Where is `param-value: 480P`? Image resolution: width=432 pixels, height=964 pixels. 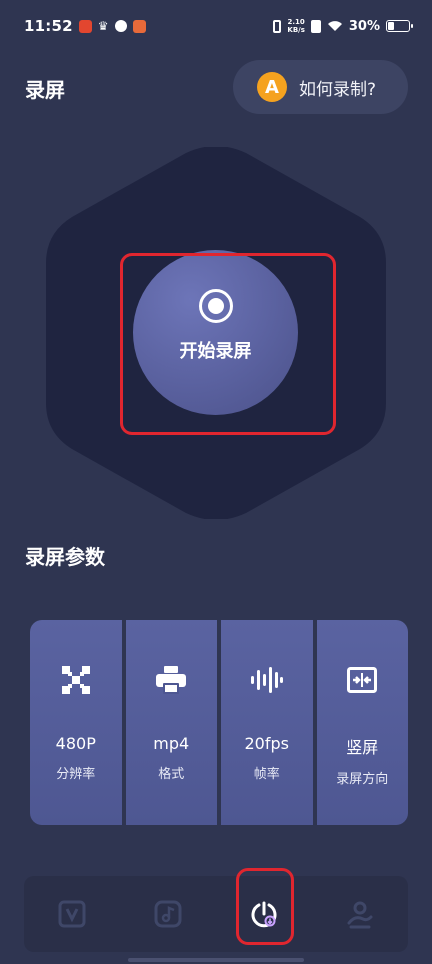 param-value: 480P is located at coordinates (75, 743).